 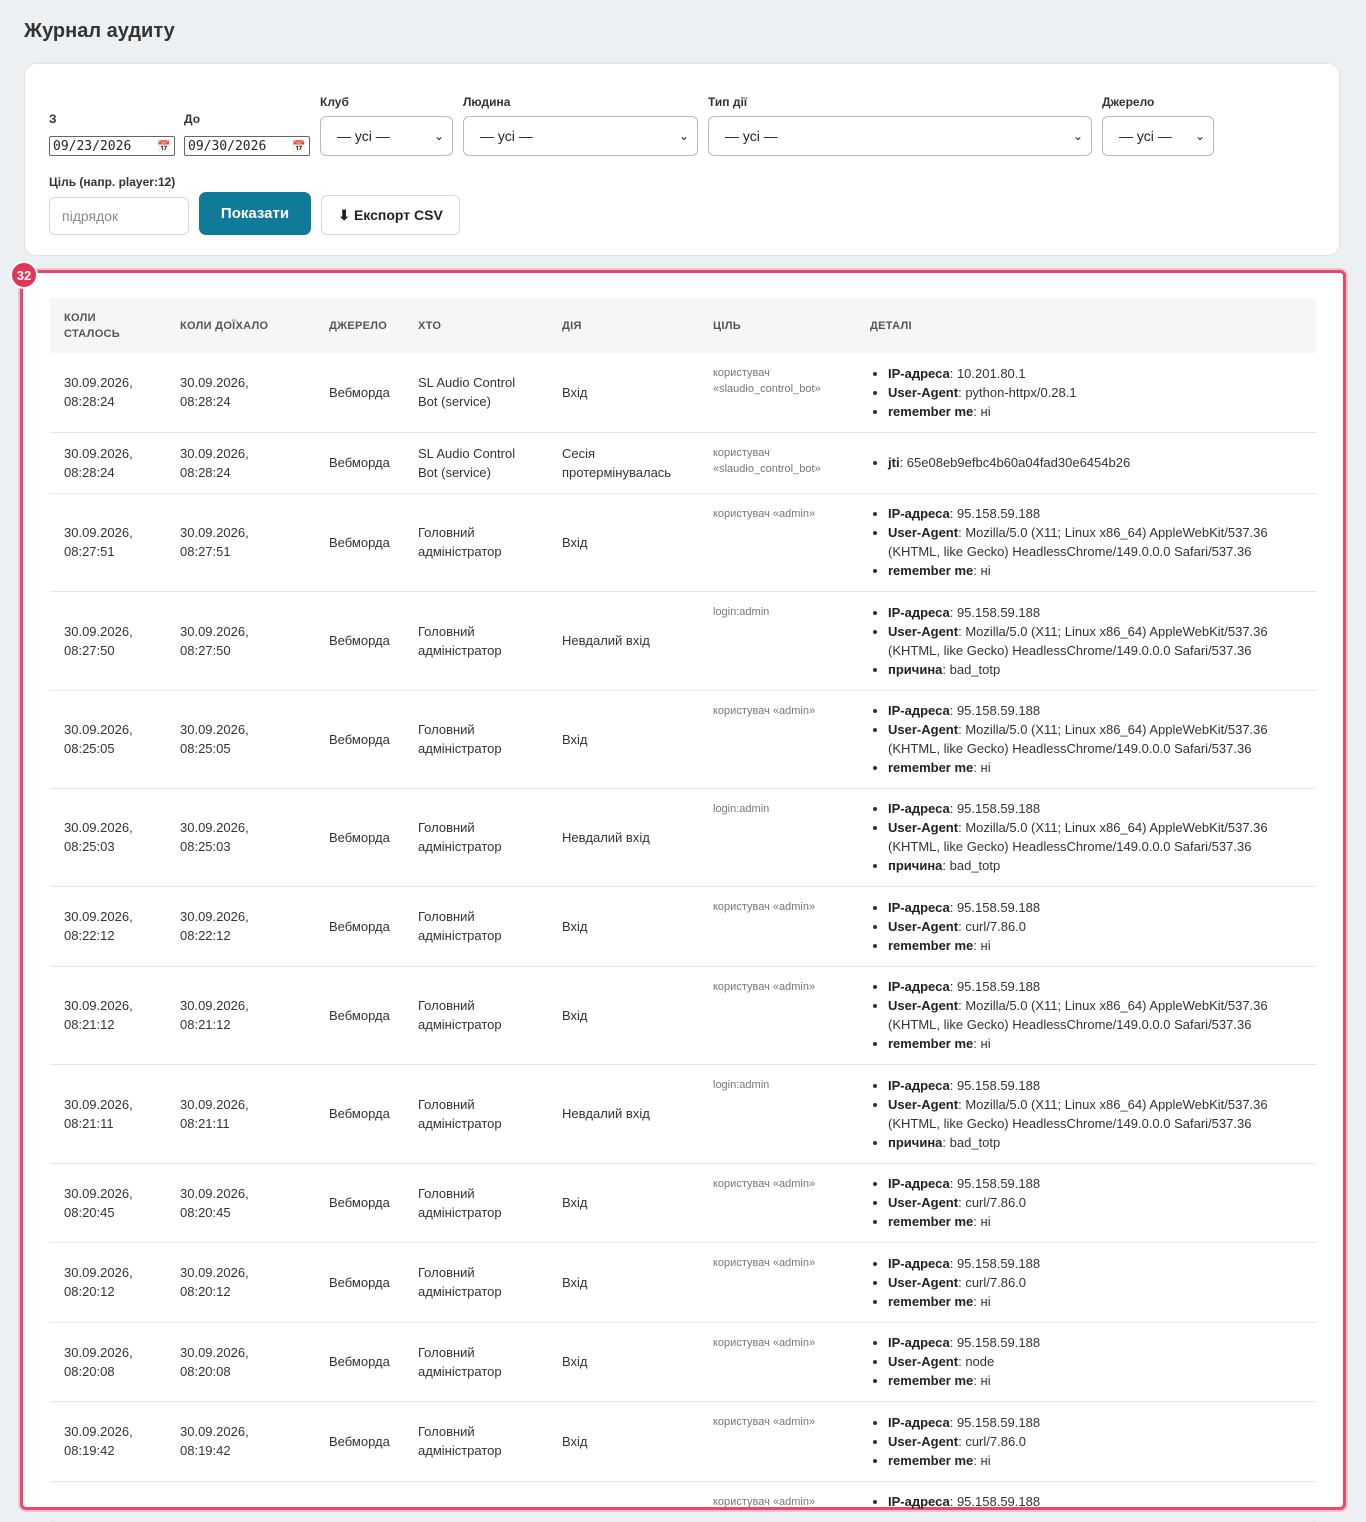 I want to click on to-date-input: 09/30/2026 📅, so click(x=247, y=146).